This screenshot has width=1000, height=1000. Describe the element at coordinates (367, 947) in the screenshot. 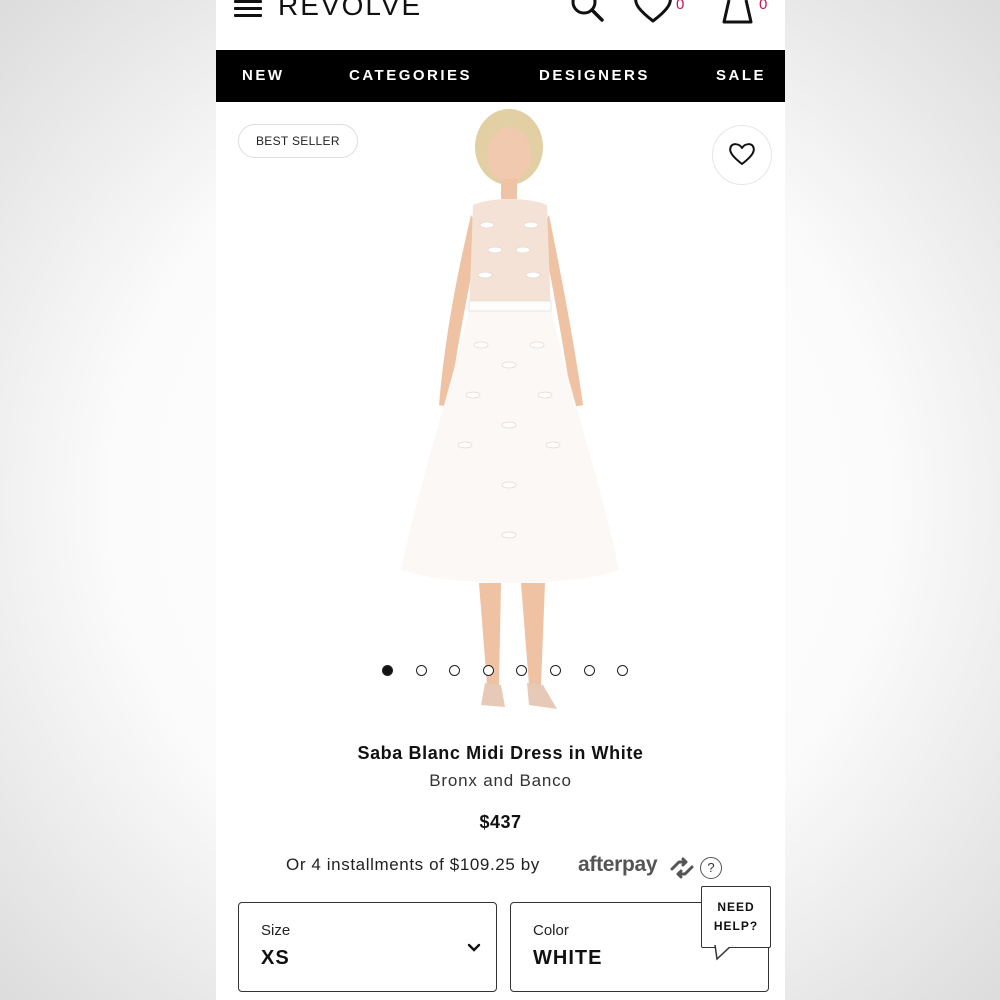

I see `size-select: Size XS` at that location.